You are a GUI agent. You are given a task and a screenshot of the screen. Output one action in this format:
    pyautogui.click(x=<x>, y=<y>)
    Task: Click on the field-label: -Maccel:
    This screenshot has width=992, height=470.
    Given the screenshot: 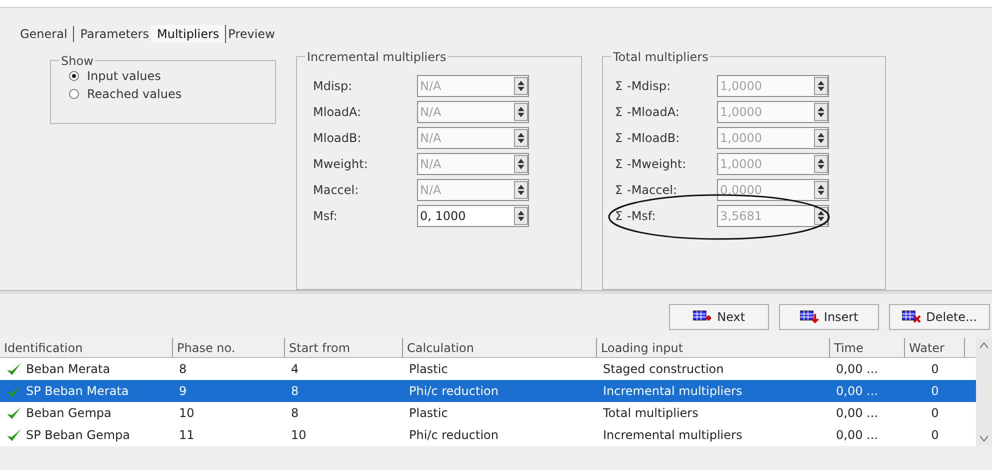 What is the action you would take?
    pyautogui.click(x=652, y=190)
    